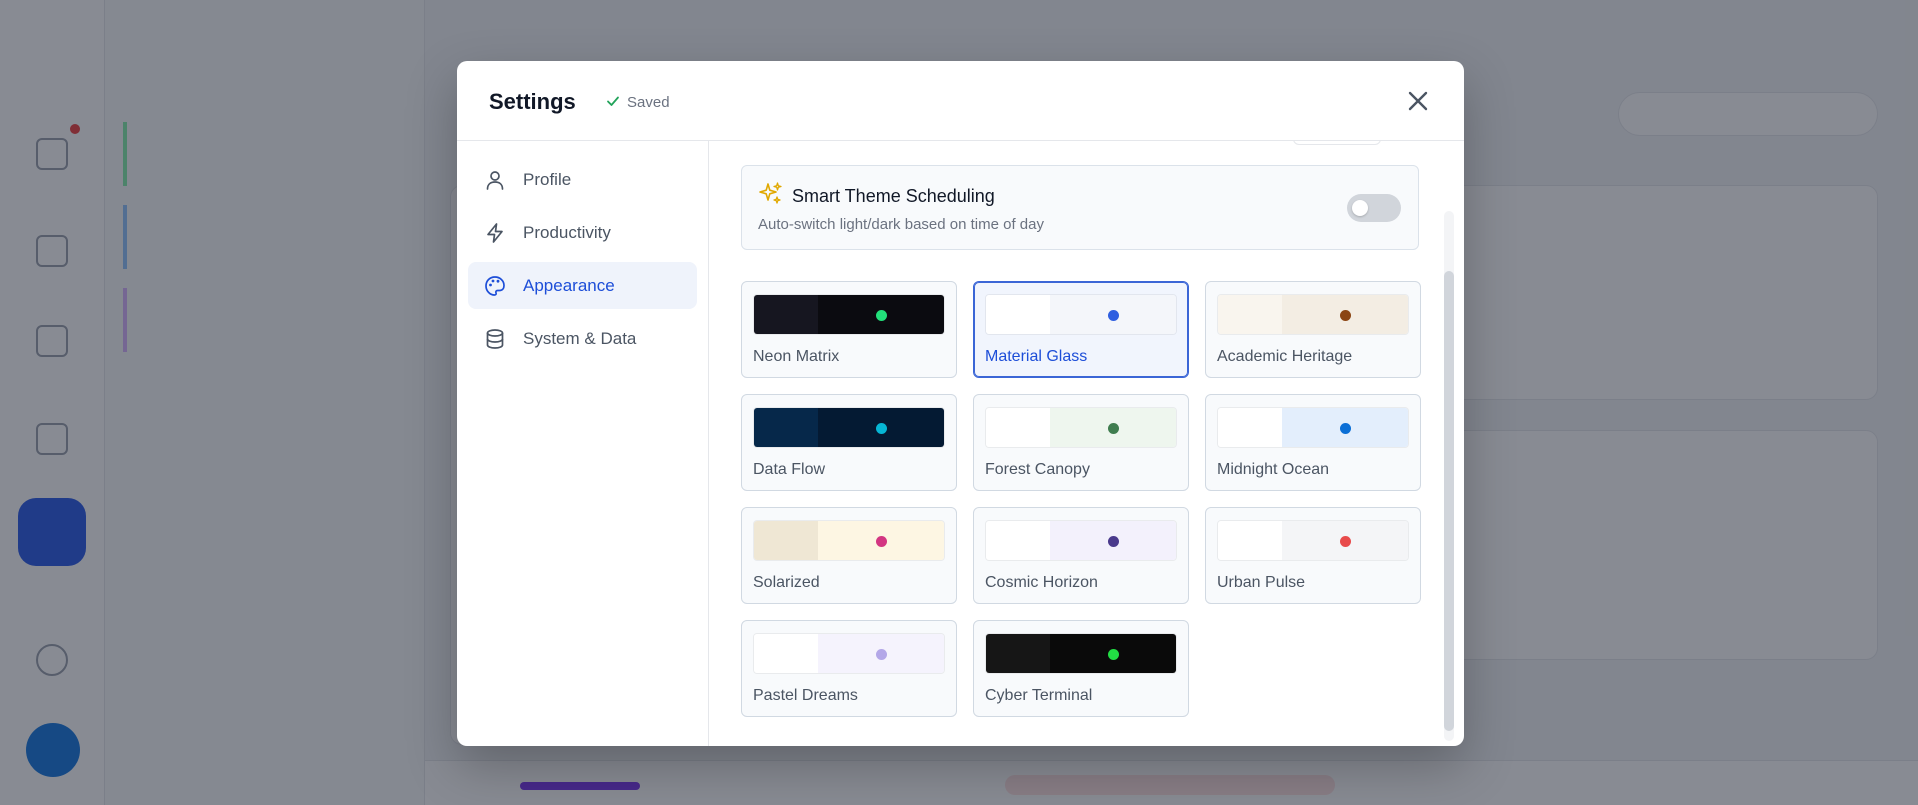 This screenshot has width=1918, height=805. I want to click on close-icon, so click(1418, 101).